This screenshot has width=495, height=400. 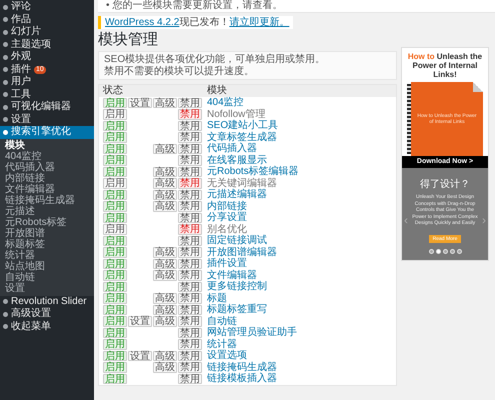 What do you see at coordinates (47, 132) in the screenshot?
I see `sidebar-item: 搜索引擎优化` at bounding box center [47, 132].